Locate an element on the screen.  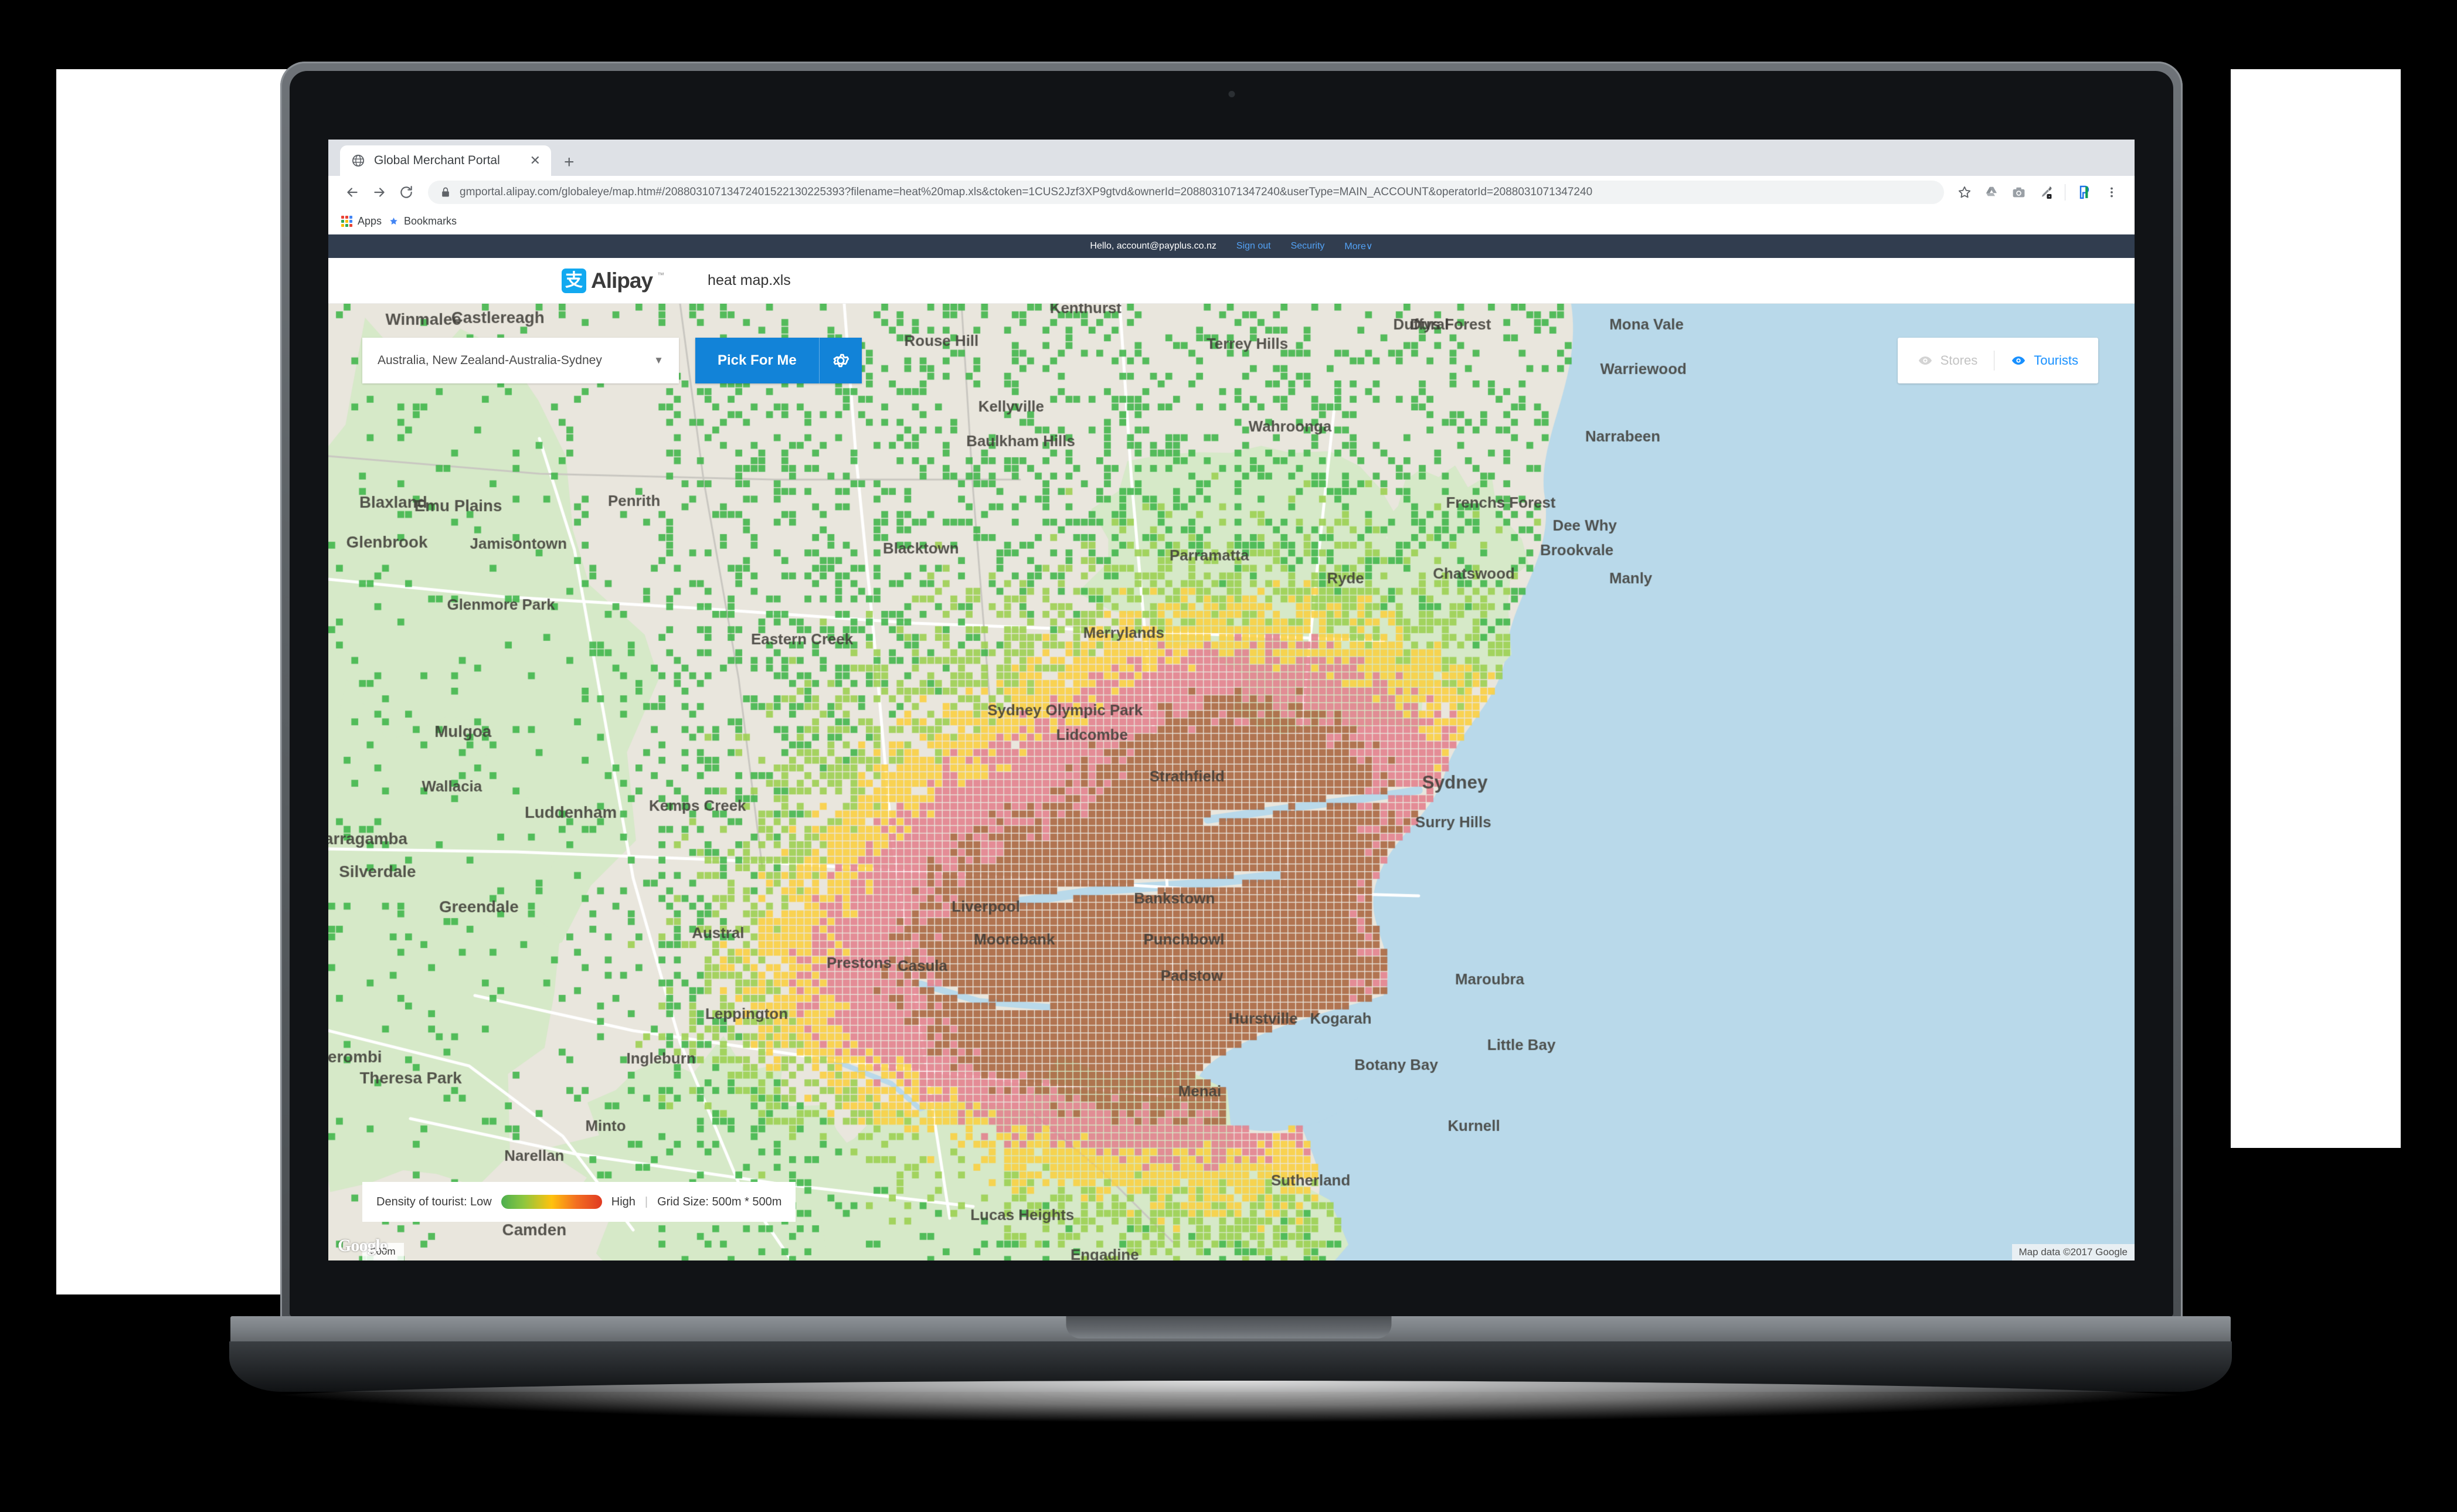
alipay-logo: 支 Alipay ™ is located at coordinates (613, 280).